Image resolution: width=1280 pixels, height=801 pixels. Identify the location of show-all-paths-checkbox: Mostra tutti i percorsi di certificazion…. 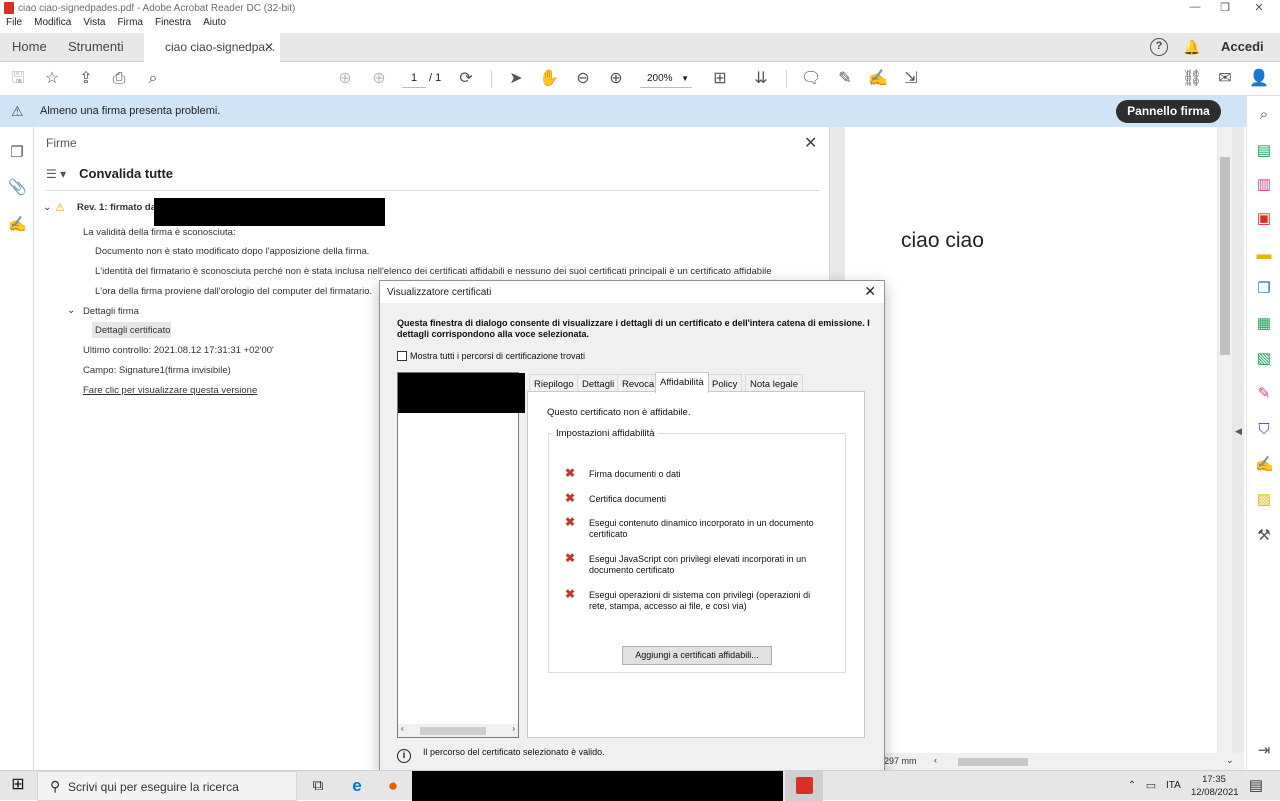
(491, 356).